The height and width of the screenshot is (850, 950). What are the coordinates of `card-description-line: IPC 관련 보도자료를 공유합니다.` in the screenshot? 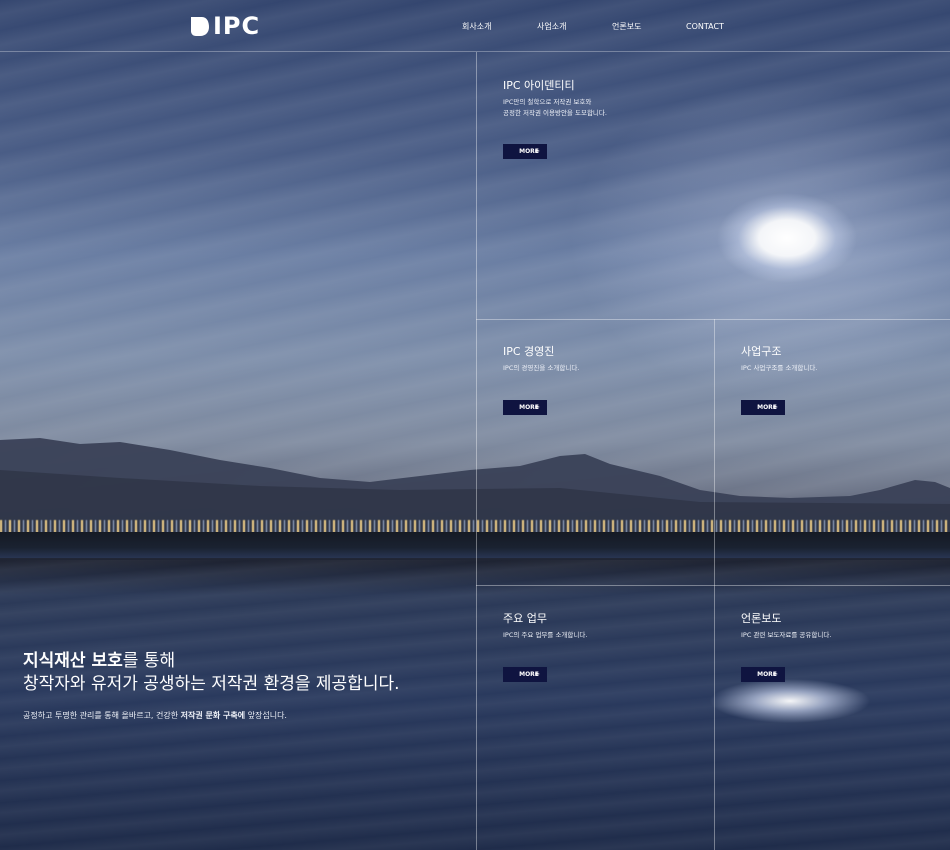 It's located at (786, 635).